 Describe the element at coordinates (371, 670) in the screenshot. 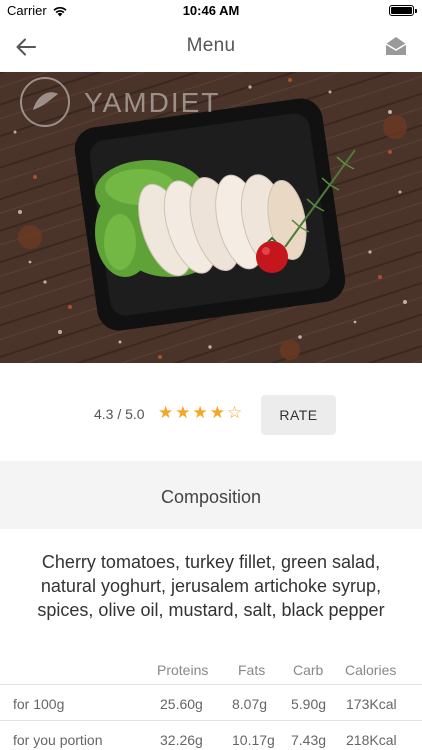

I see `header-calories: Calories` at that location.